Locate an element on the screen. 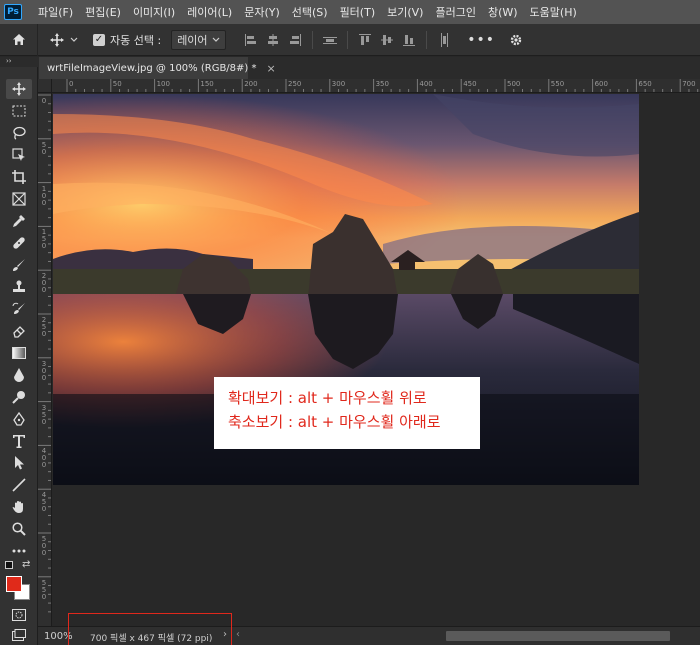 Image resolution: width=700 pixels, height=645 pixels. photoshop-logo: Ps is located at coordinates (13, 12).